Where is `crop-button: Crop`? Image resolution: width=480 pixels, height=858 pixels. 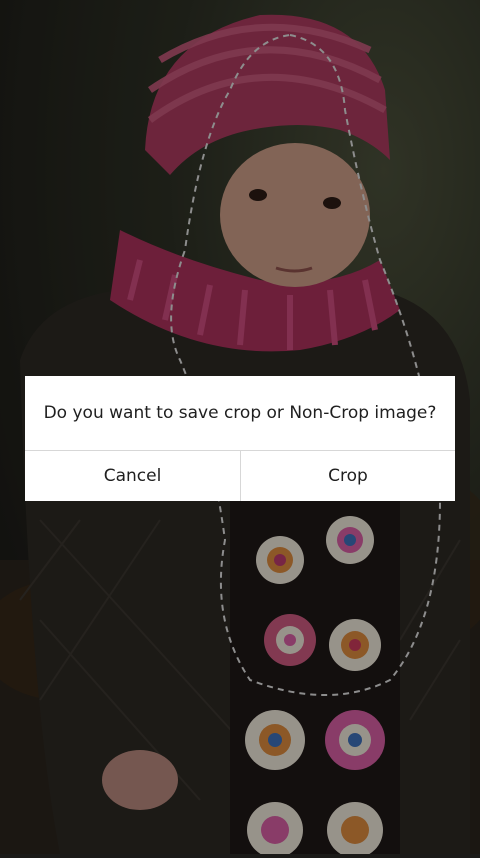 crop-button: Crop is located at coordinates (347, 476).